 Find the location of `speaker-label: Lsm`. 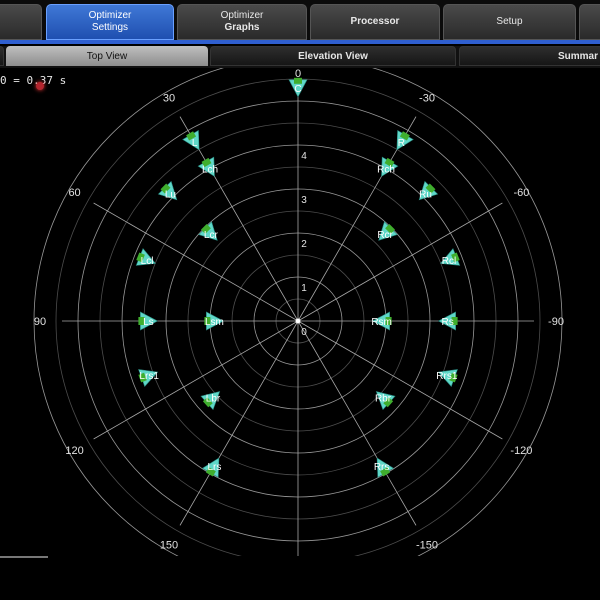

speaker-label: Lsm is located at coordinates (214, 322).